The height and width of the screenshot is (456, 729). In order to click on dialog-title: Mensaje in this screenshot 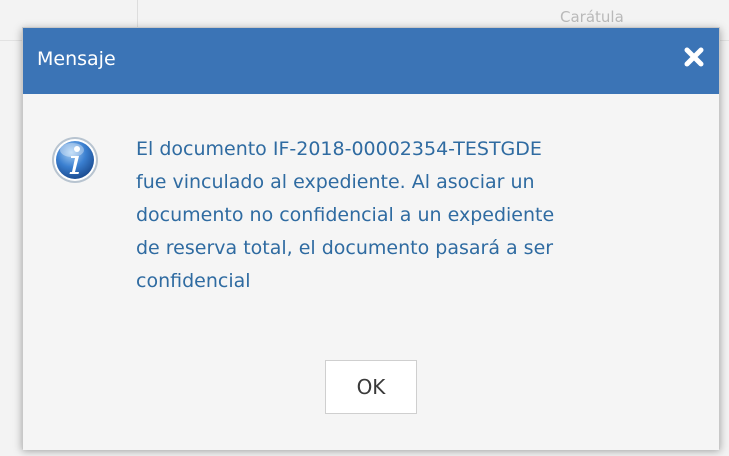, I will do `click(76, 59)`.